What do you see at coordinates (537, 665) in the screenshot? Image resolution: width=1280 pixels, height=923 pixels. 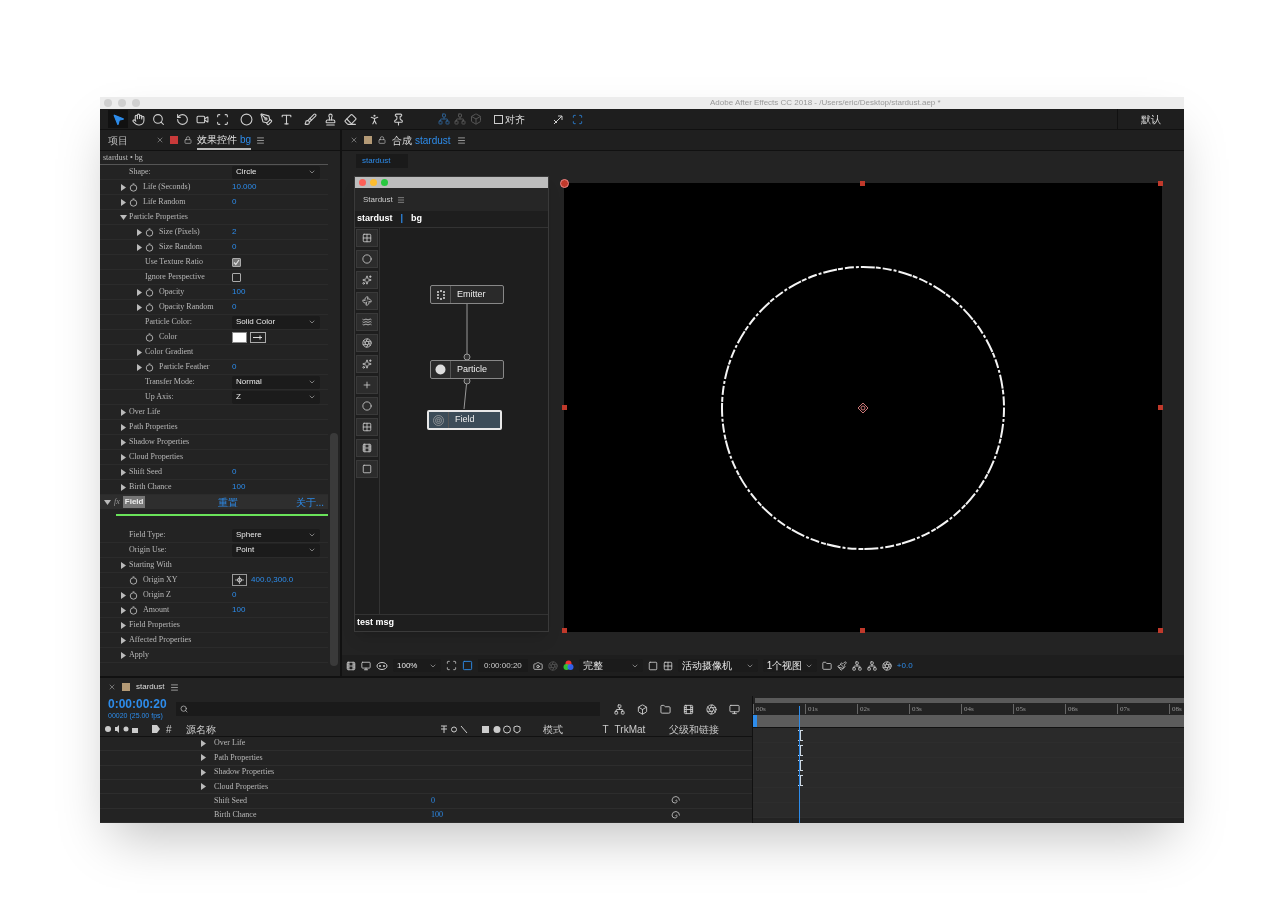 I see `snapshot-icon` at bounding box center [537, 665].